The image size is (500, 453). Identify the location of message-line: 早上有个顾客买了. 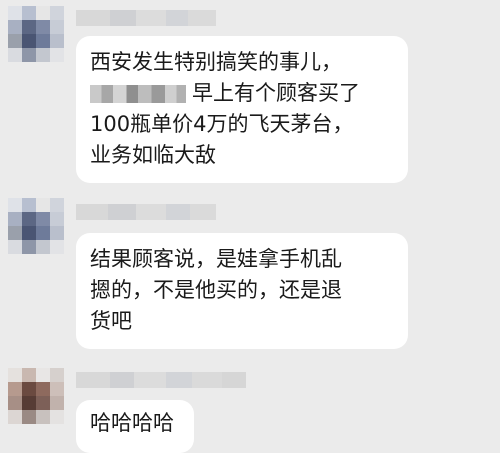
(276, 93).